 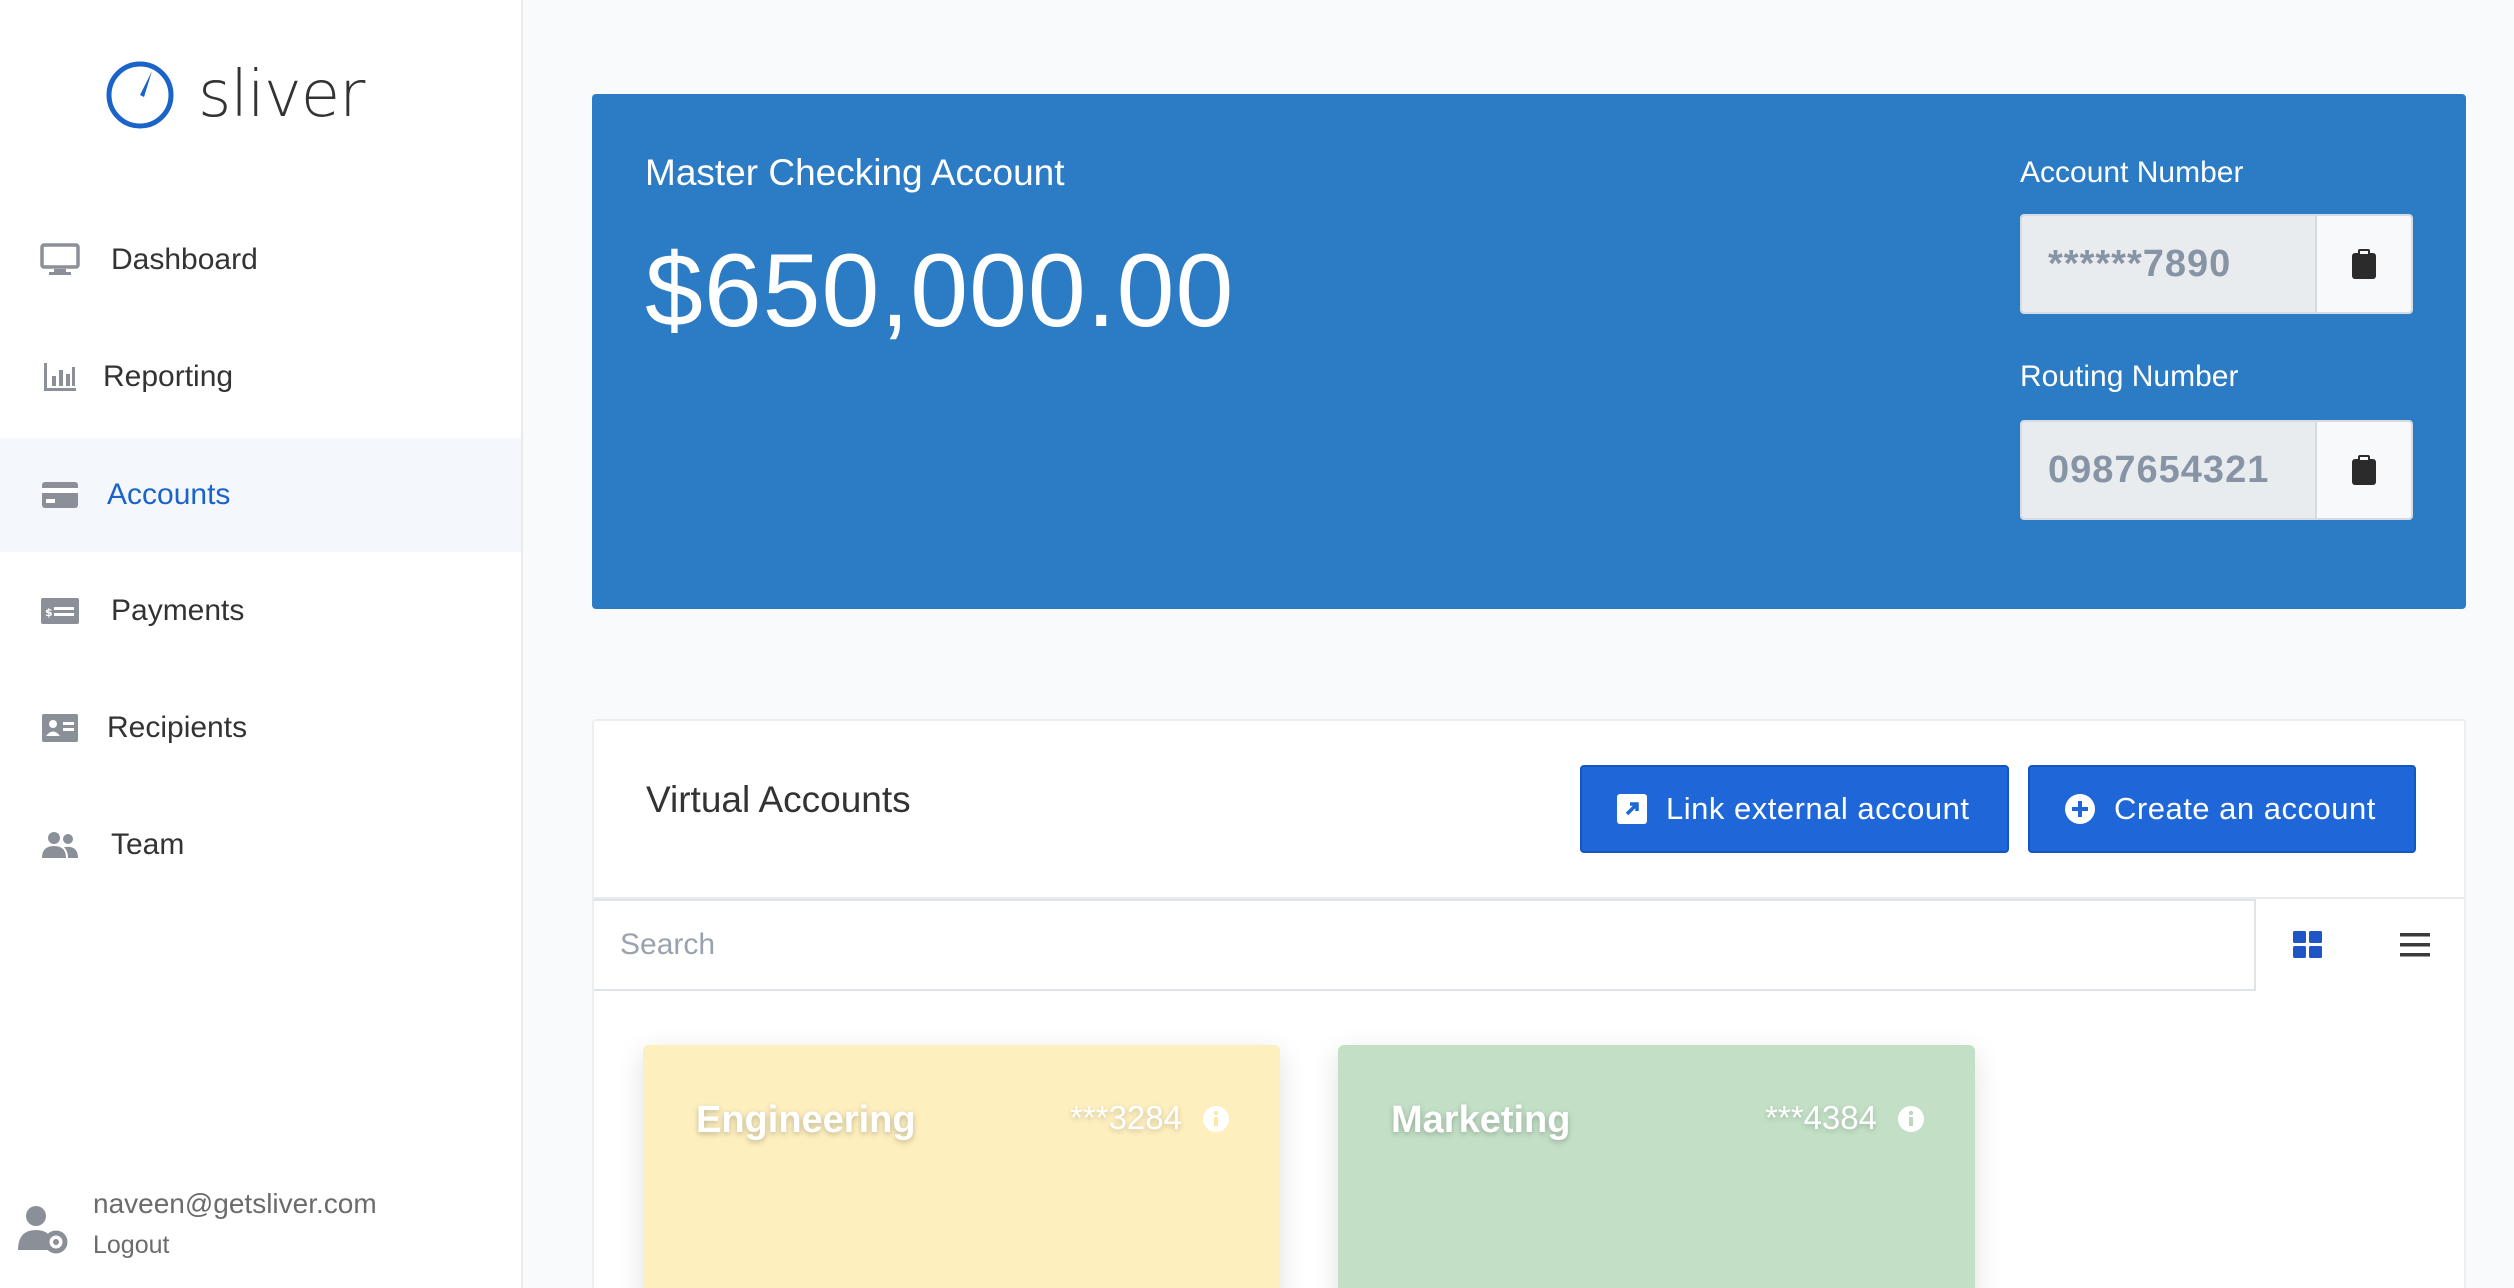 What do you see at coordinates (1481, 1120) in the screenshot?
I see `account-card-name: Marketing` at bounding box center [1481, 1120].